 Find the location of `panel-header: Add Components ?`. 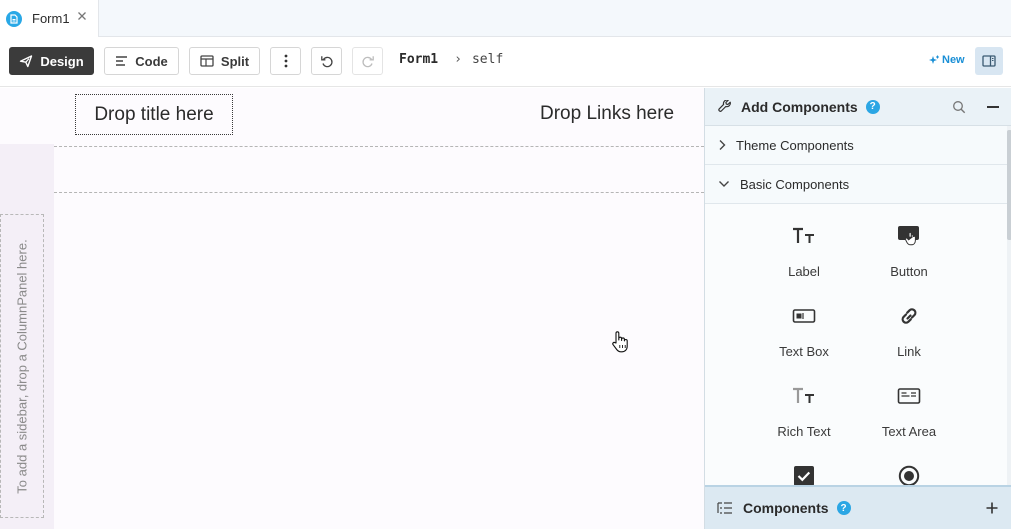

panel-header: Add Components ? is located at coordinates (858, 107).